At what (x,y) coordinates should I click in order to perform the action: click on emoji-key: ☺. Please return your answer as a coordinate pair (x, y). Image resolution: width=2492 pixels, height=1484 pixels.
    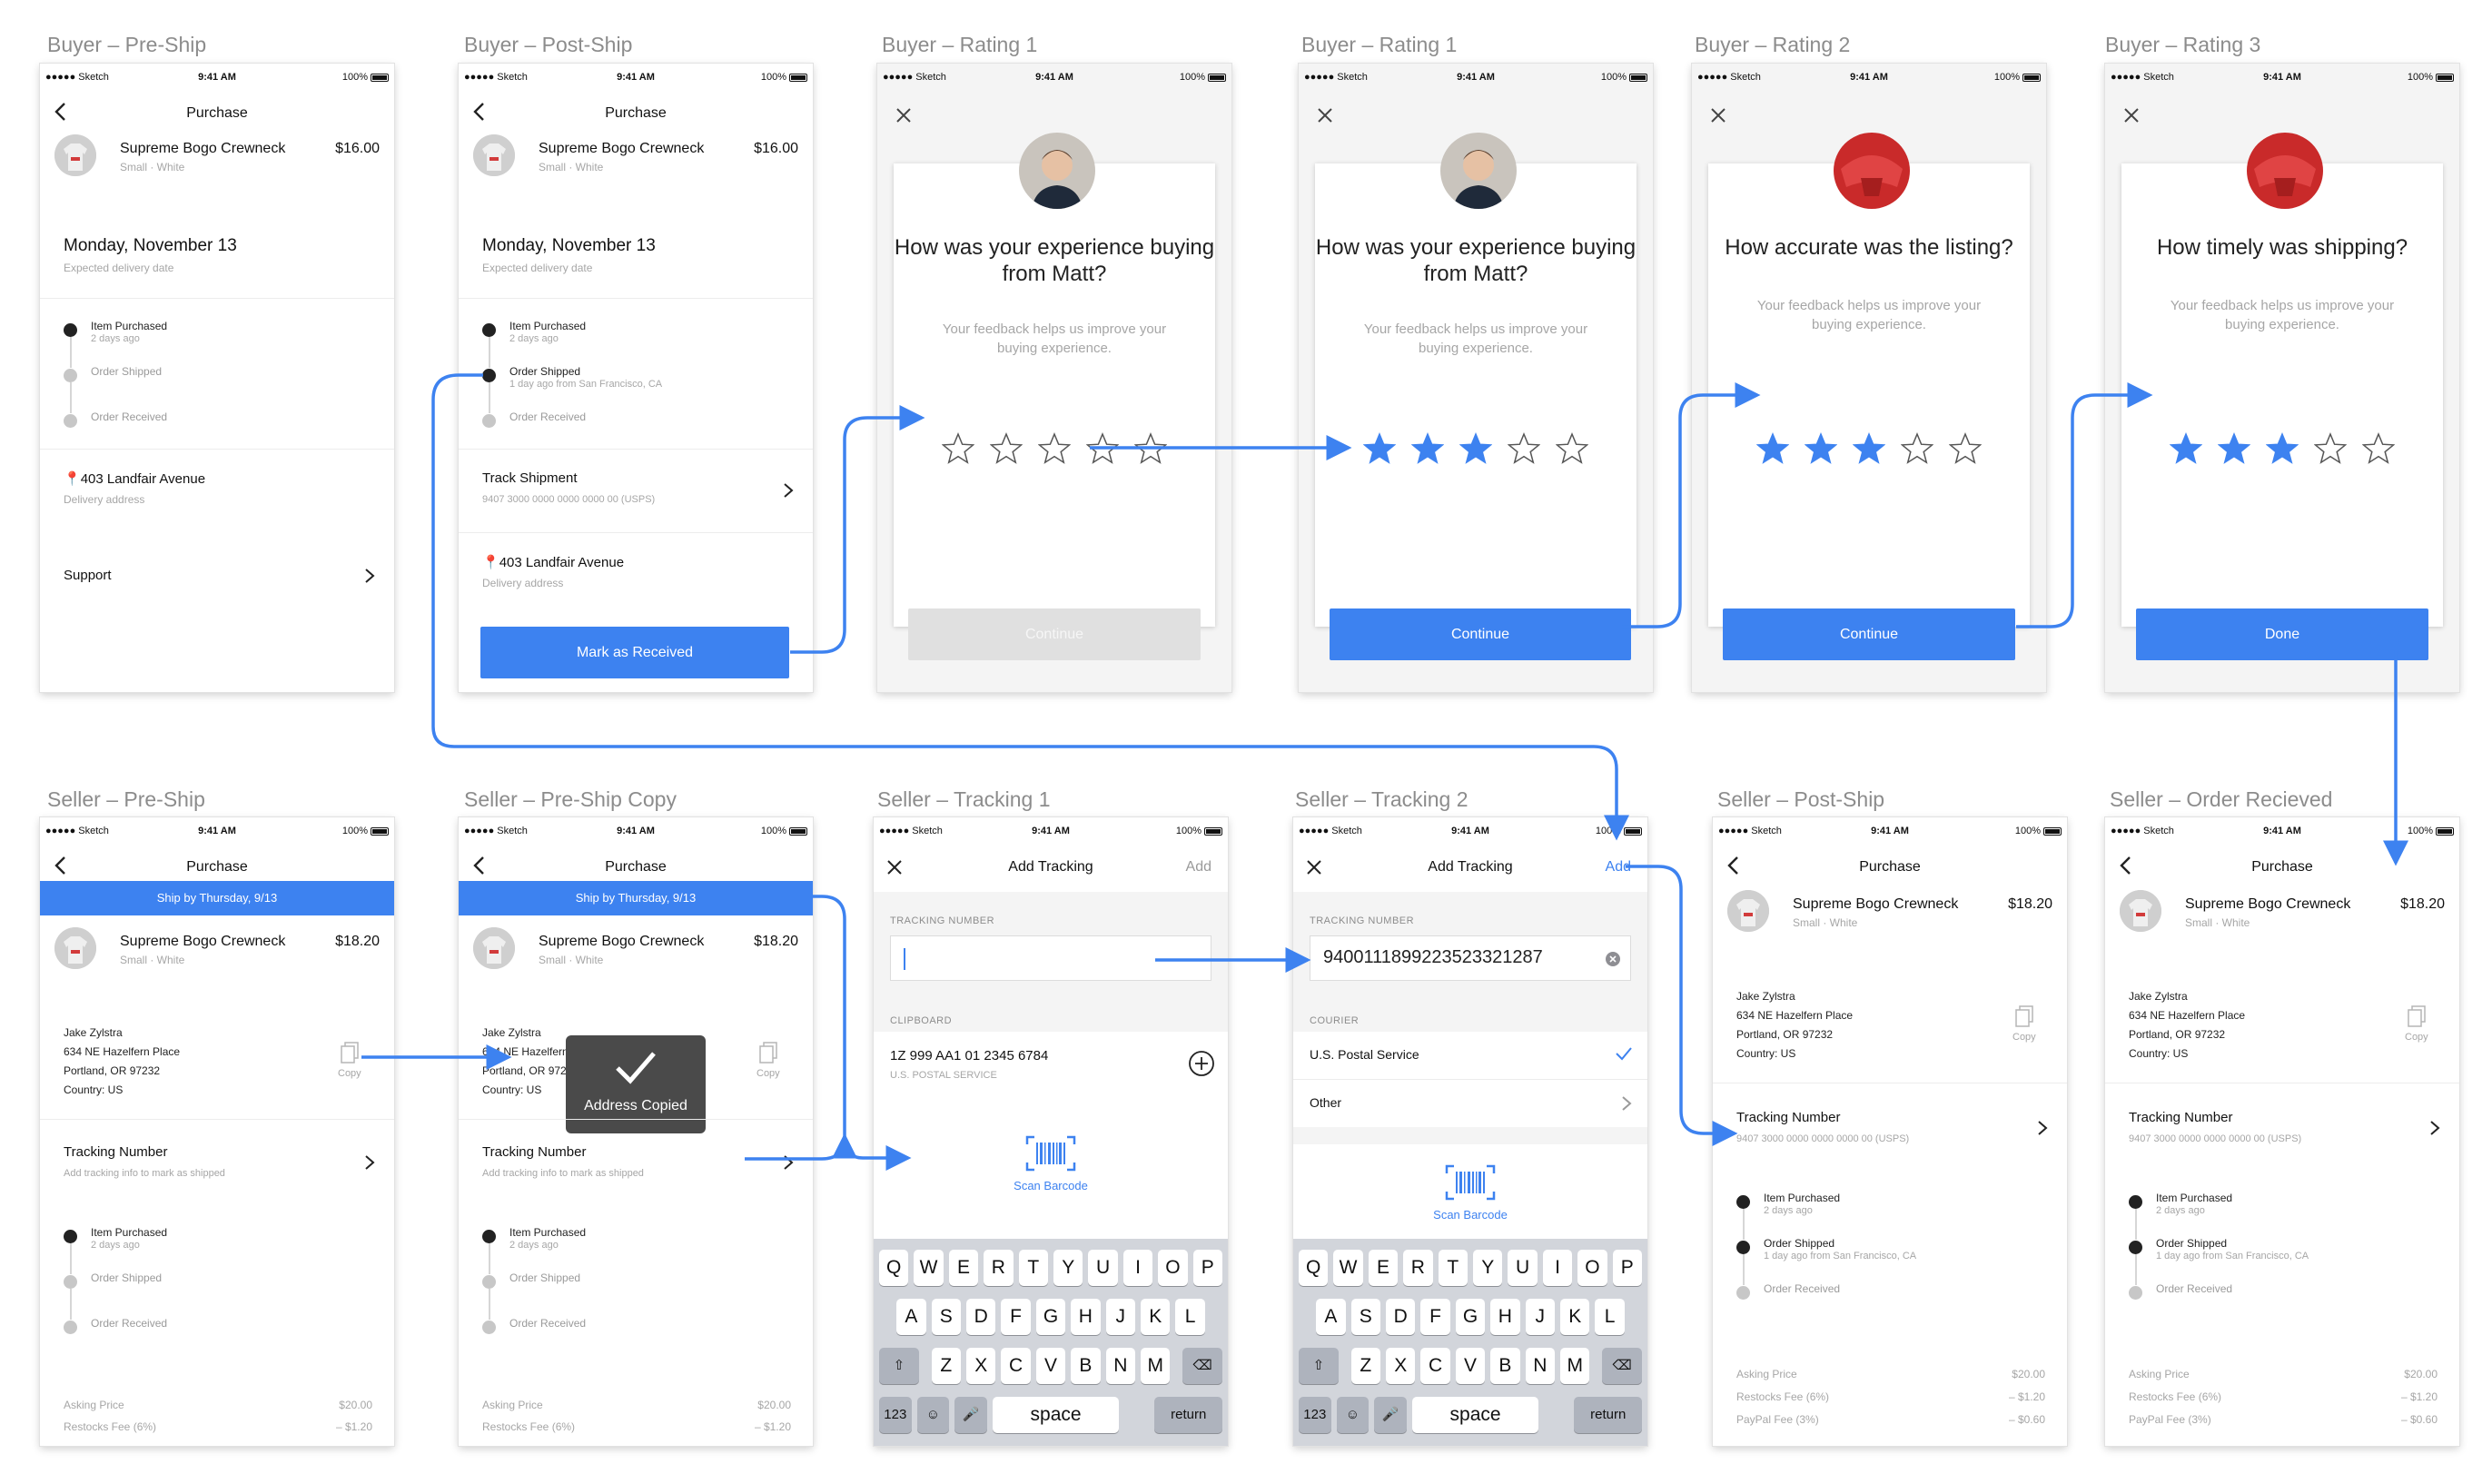
    Looking at the image, I should click on (933, 1415).